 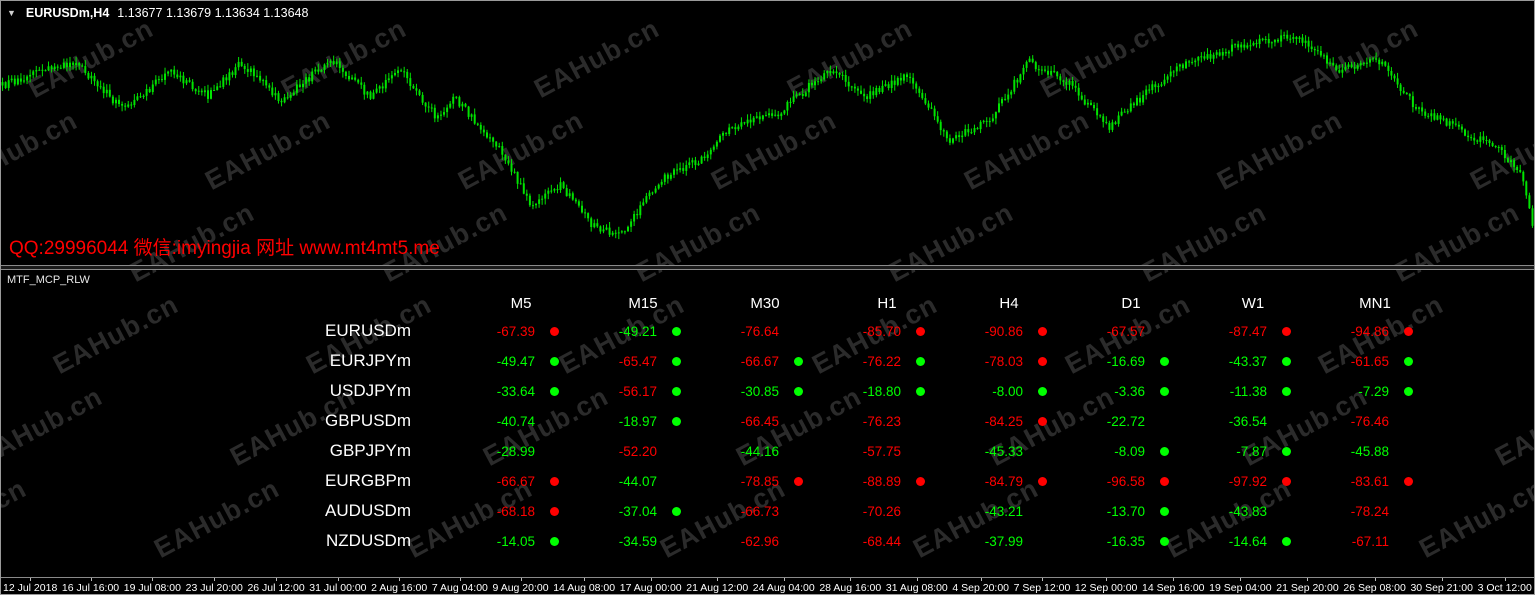 What do you see at coordinates (1373, 391) in the screenshot?
I see `cell-value: -7.29` at bounding box center [1373, 391].